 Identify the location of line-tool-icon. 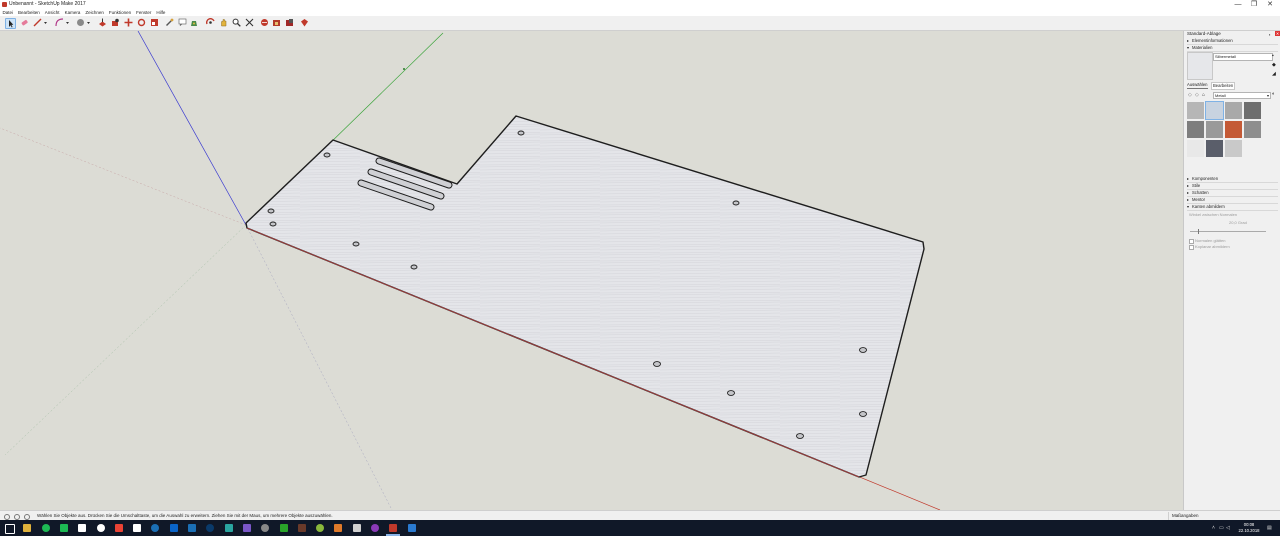
(37, 22).